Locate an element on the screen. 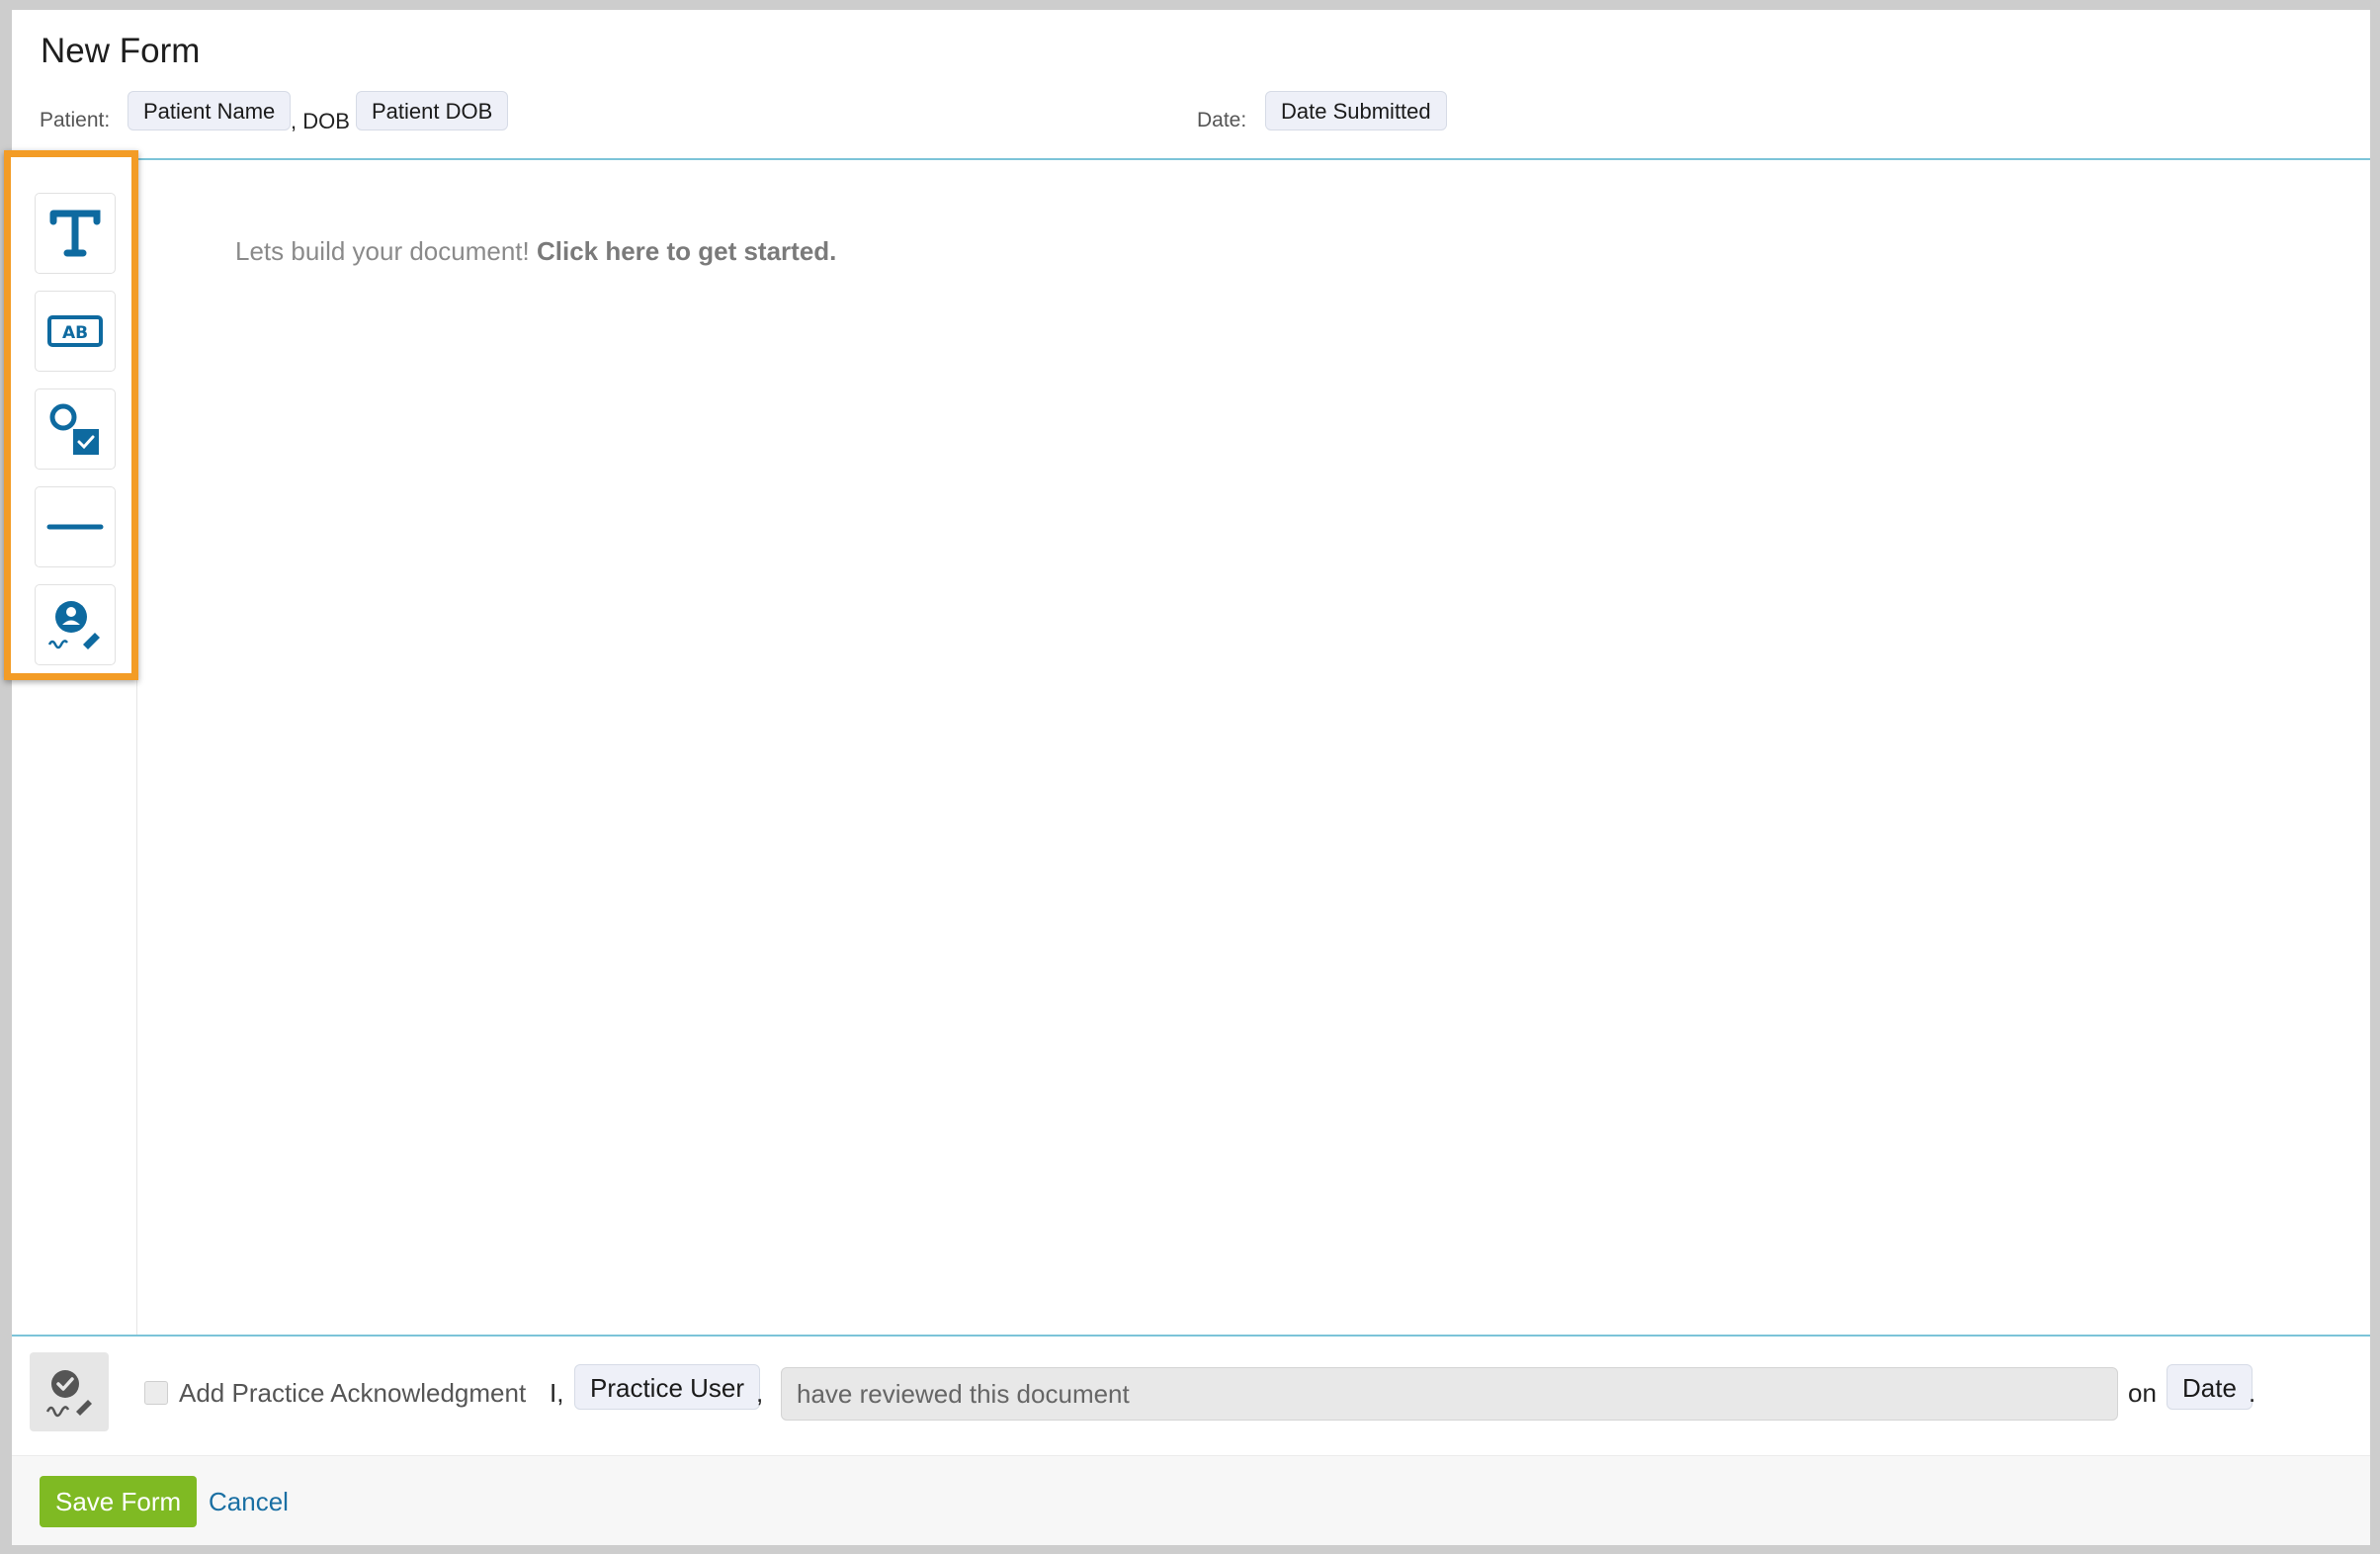 The height and width of the screenshot is (1554, 2380). date-label: Date: is located at coordinates (1222, 120).